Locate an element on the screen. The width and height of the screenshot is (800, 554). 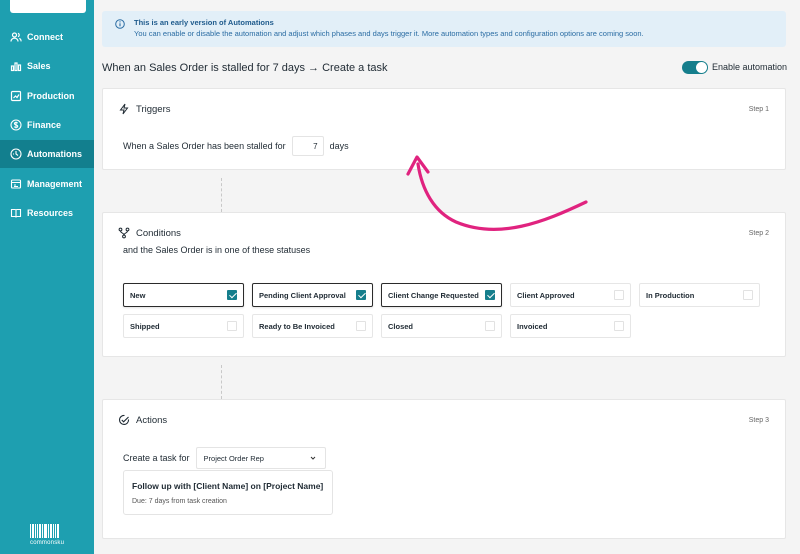
trigger-prefix: When a Sales Order has been stalled for is located at coordinates (204, 146).